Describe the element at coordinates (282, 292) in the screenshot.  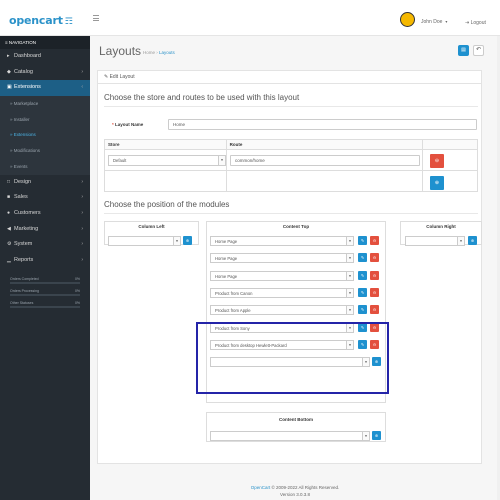
I see `content-top-module-select: Product from Canon ▾` at that location.